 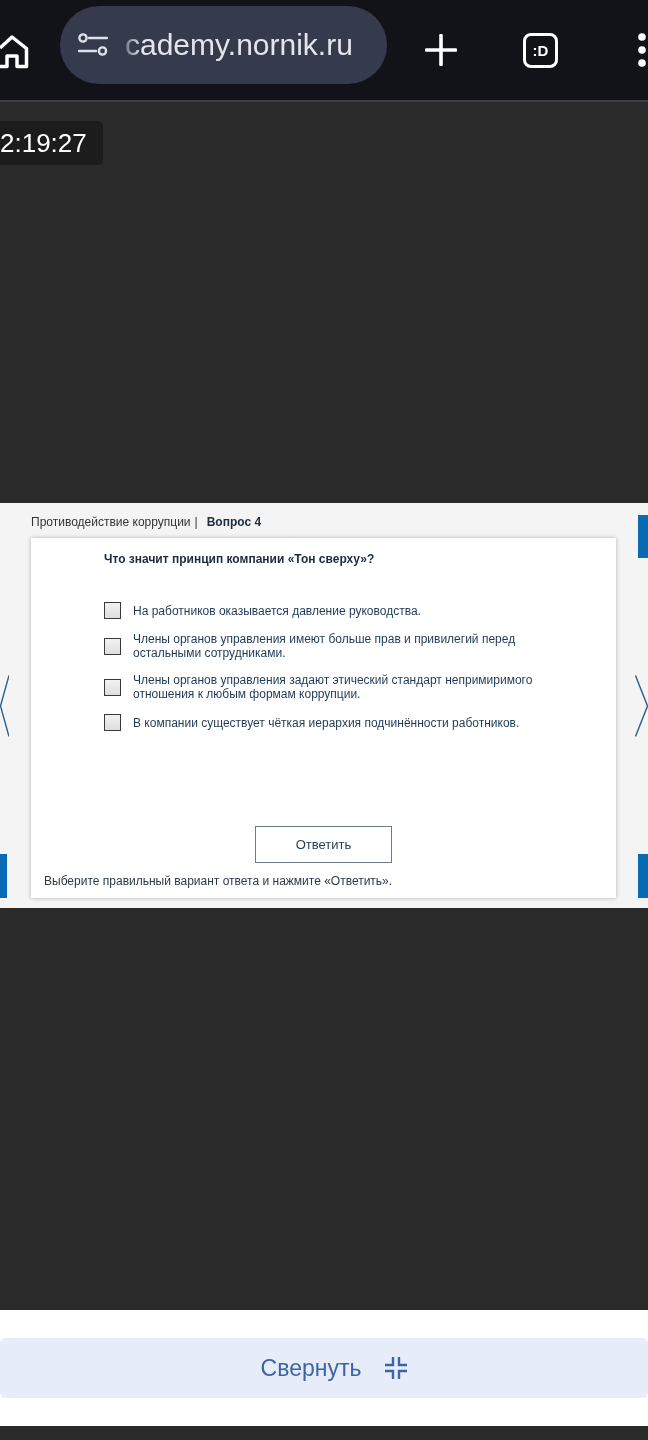 What do you see at coordinates (323, 844) in the screenshot?
I see `submit-button: Ответить` at bounding box center [323, 844].